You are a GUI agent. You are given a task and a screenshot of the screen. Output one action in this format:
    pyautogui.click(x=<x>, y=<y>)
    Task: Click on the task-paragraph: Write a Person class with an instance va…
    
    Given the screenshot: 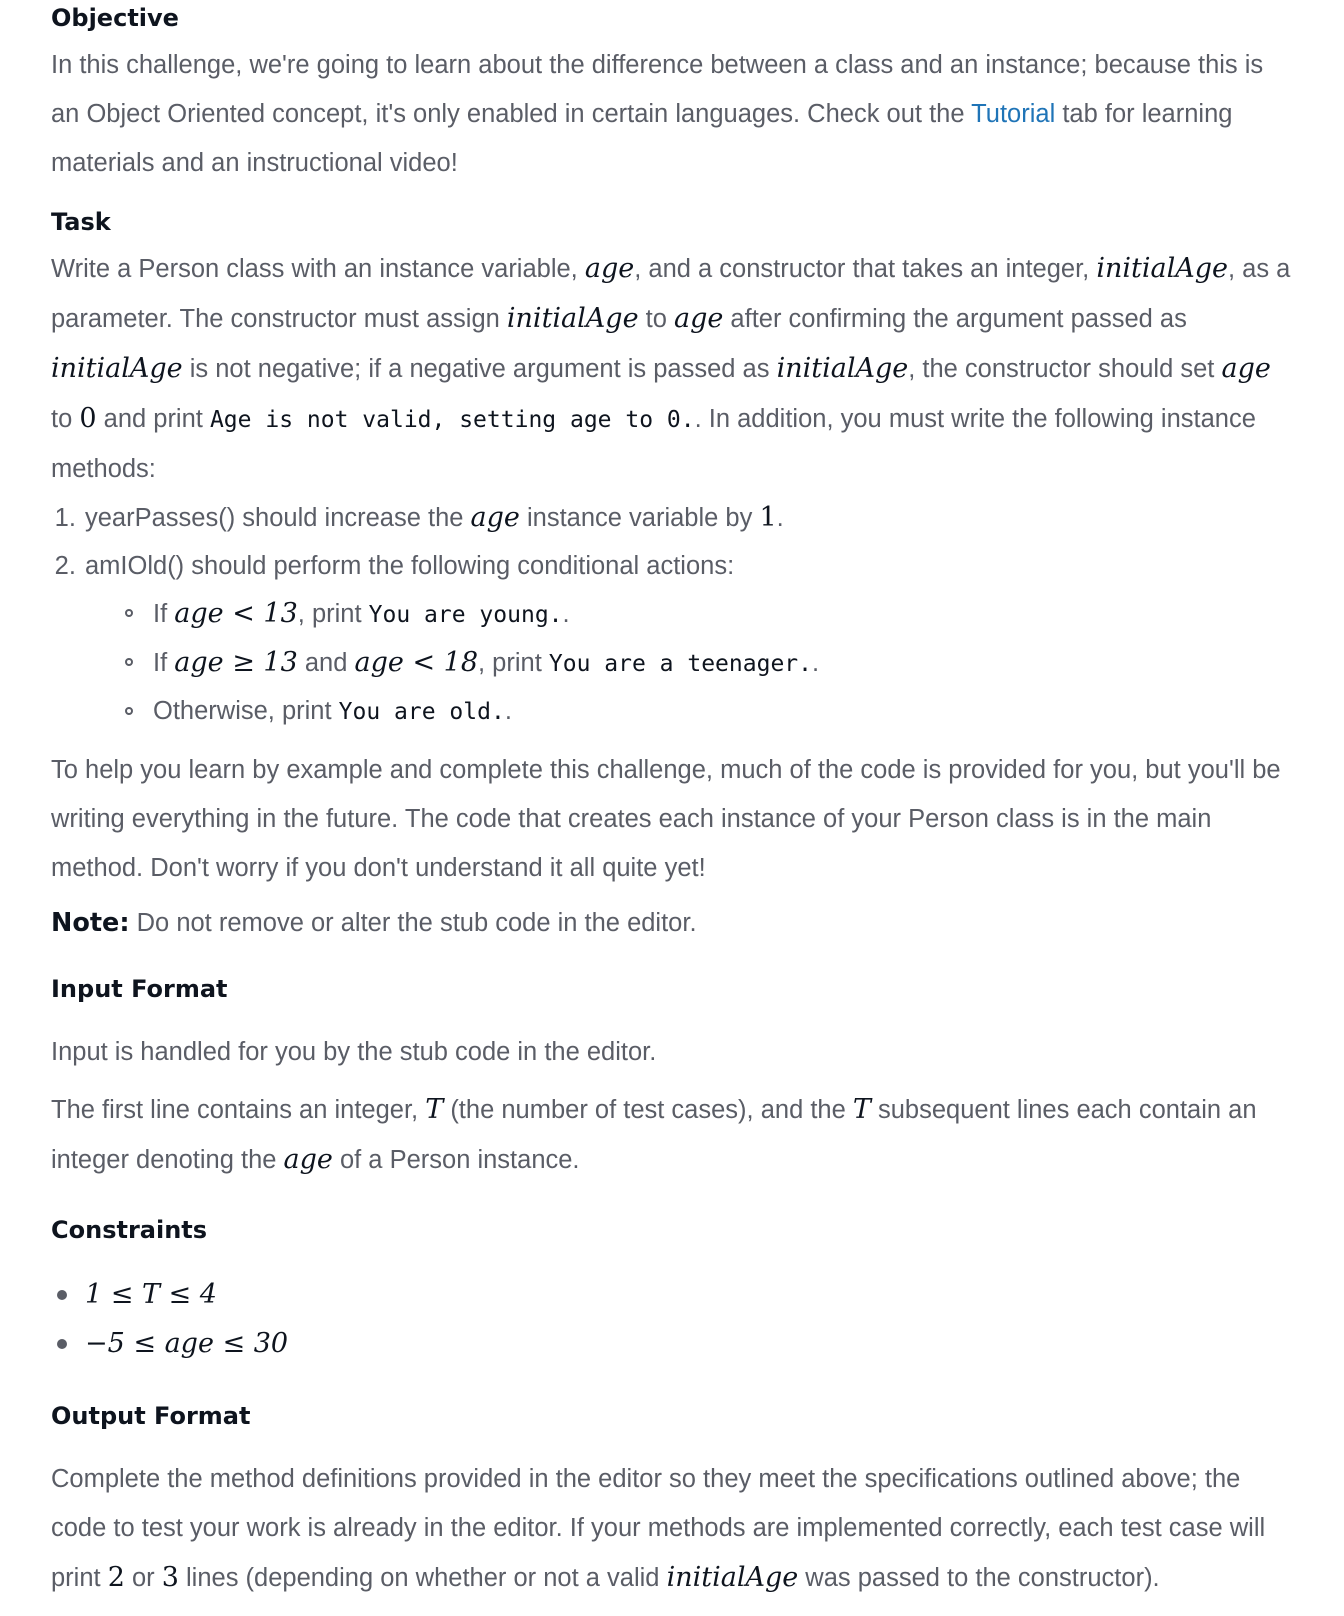 What is the action you would take?
    pyautogui.click(x=671, y=368)
    